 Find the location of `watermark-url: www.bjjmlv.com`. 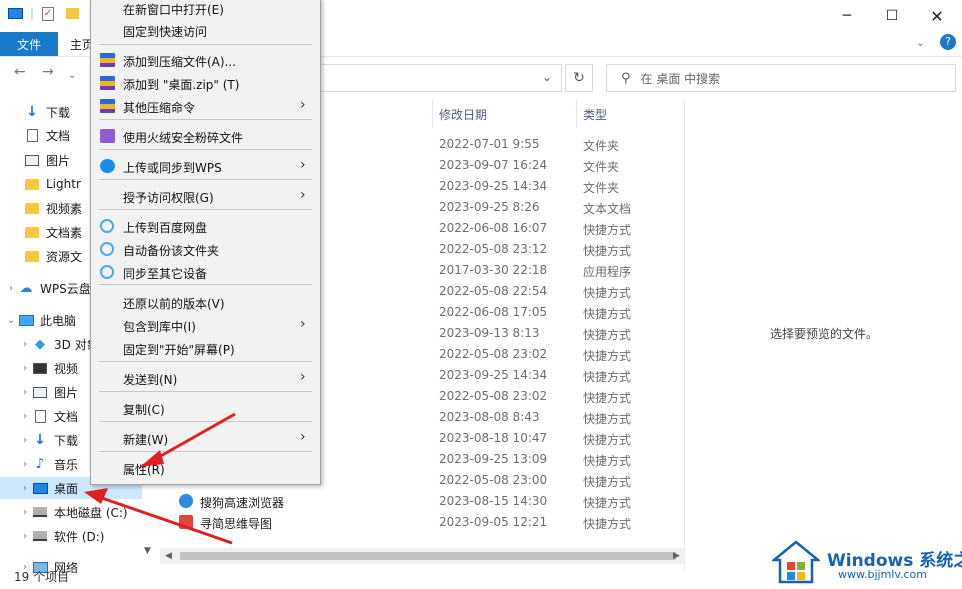

watermark-url: www.bjjmlv.com is located at coordinates (882, 574).